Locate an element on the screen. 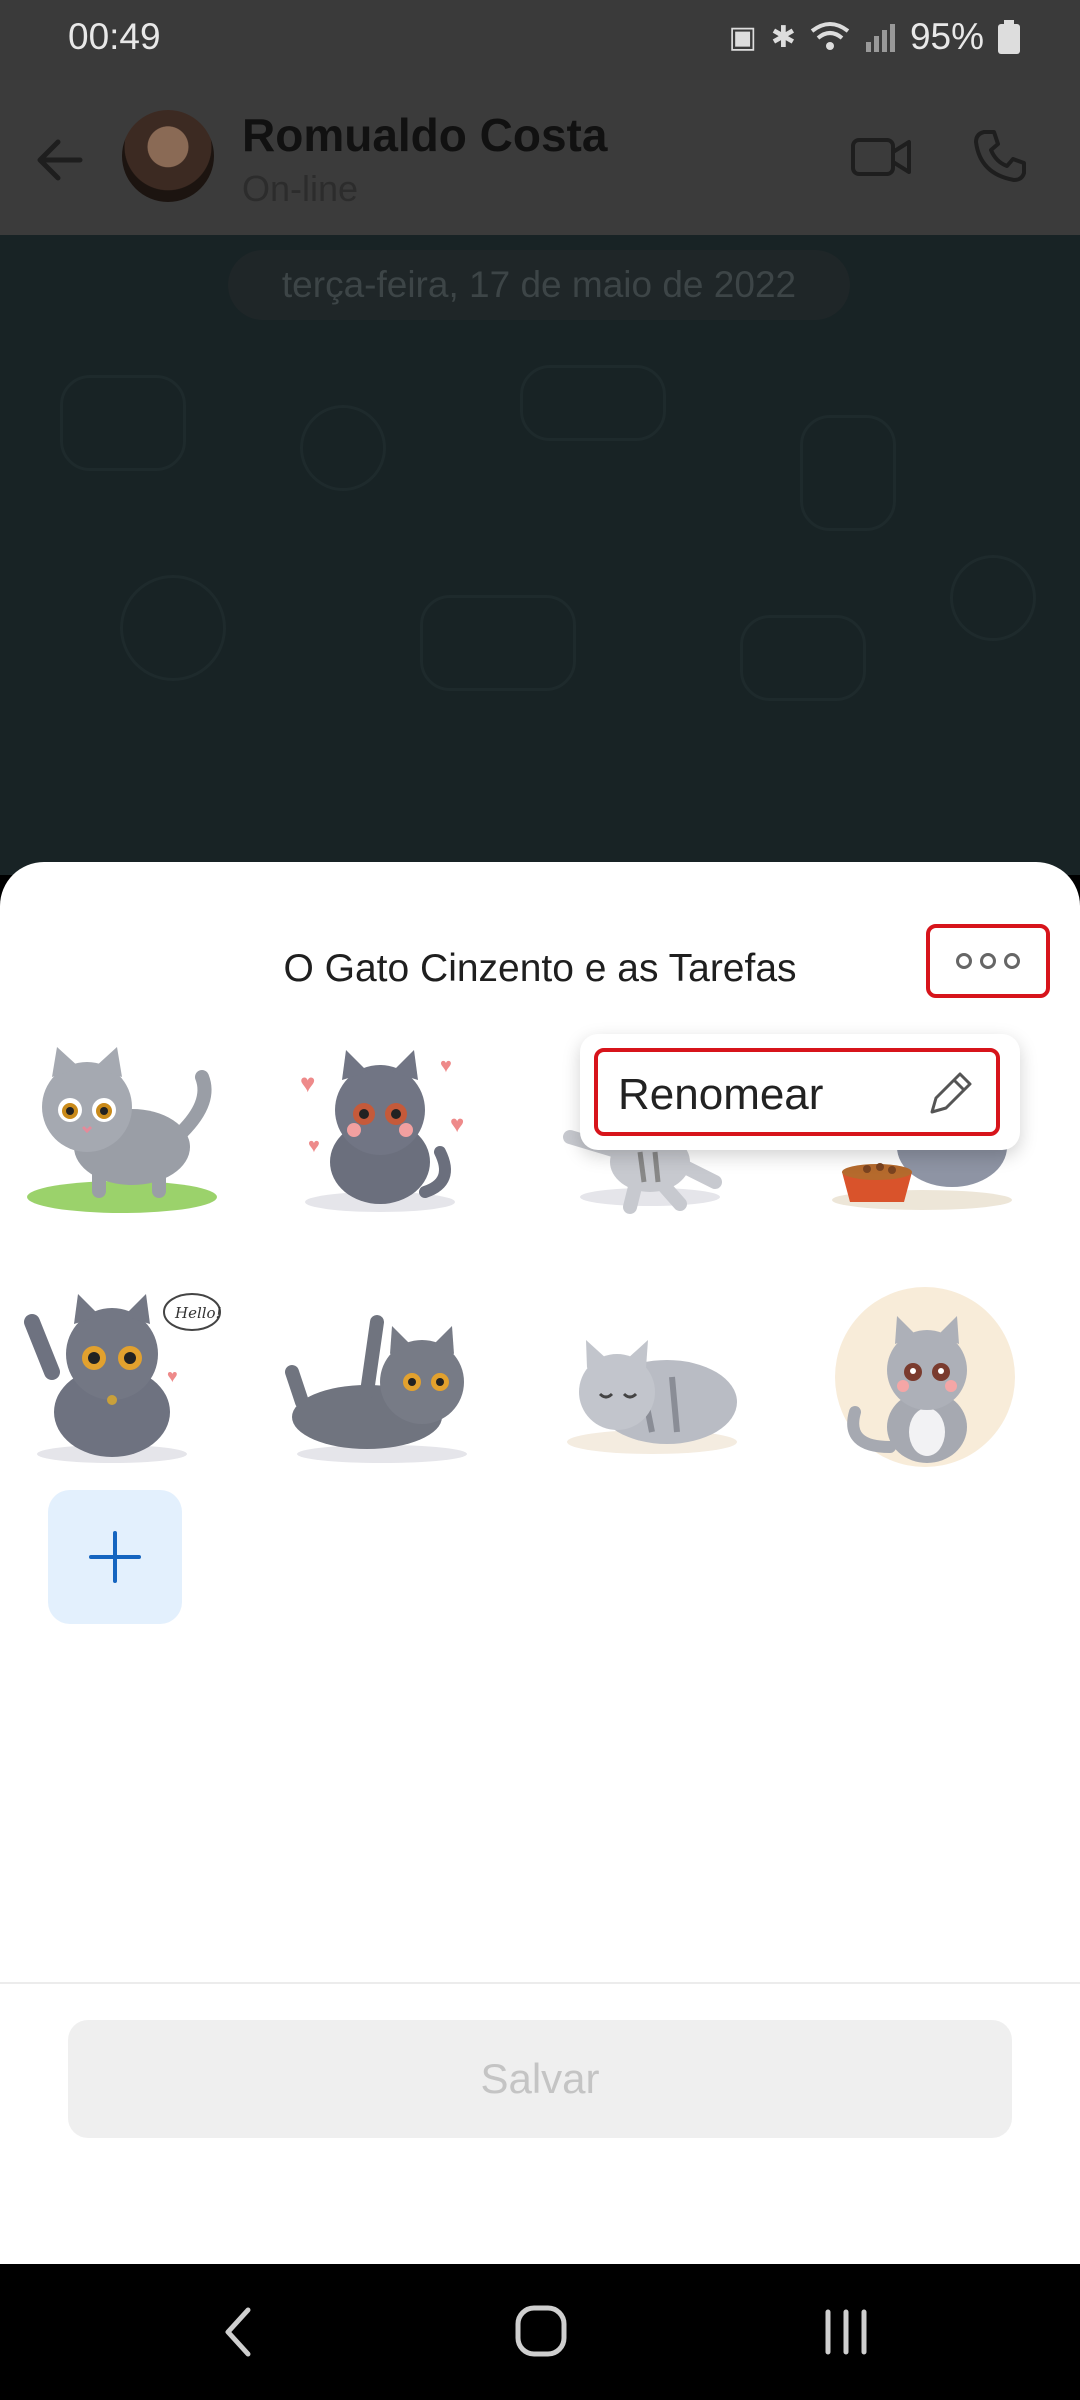 This screenshot has width=1080, height=2400. battery-level: 95% is located at coordinates (946, 36).